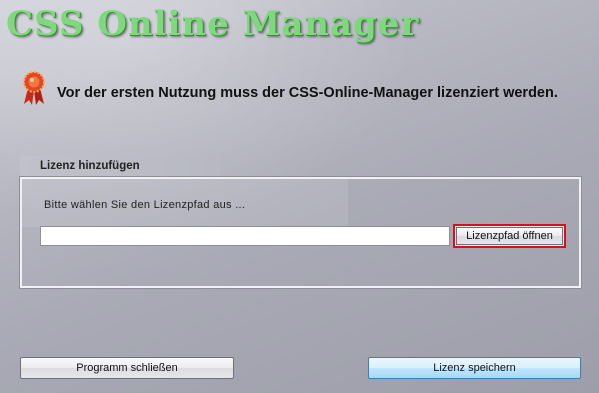  What do you see at coordinates (120, 166) in the screenshot?
I see `license-group-label: Lizenz hinzufügen` at bounding box center [120, 166].